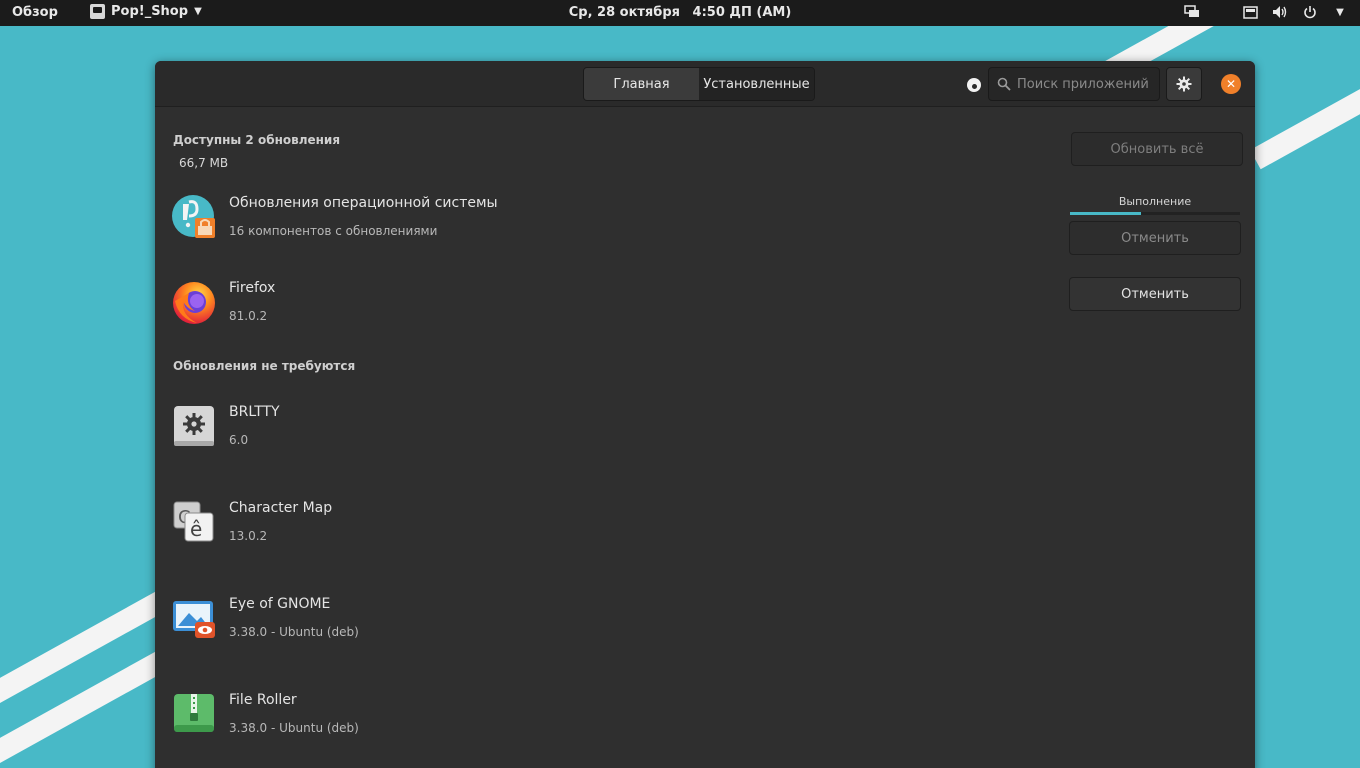 This screenshot has width=1360, height=768. I want to click on updates-available-title: Доступны 2 обновления, so click(257, 140).